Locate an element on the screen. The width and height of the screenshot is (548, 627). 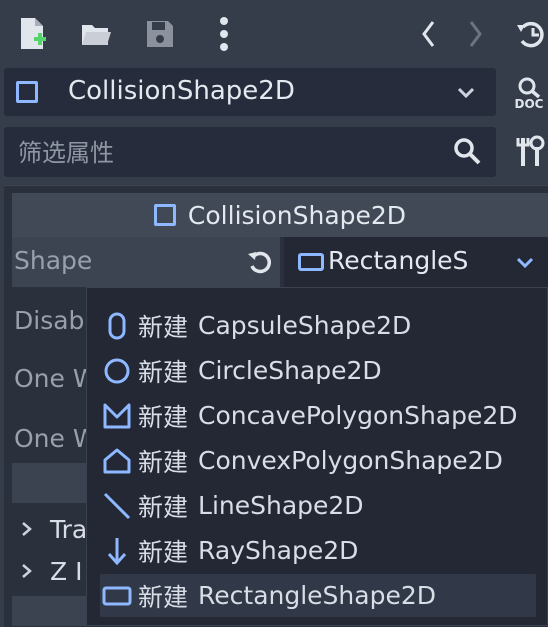
menu-item-capsule-prefix: 新建 is located at coordinates (163, 327).